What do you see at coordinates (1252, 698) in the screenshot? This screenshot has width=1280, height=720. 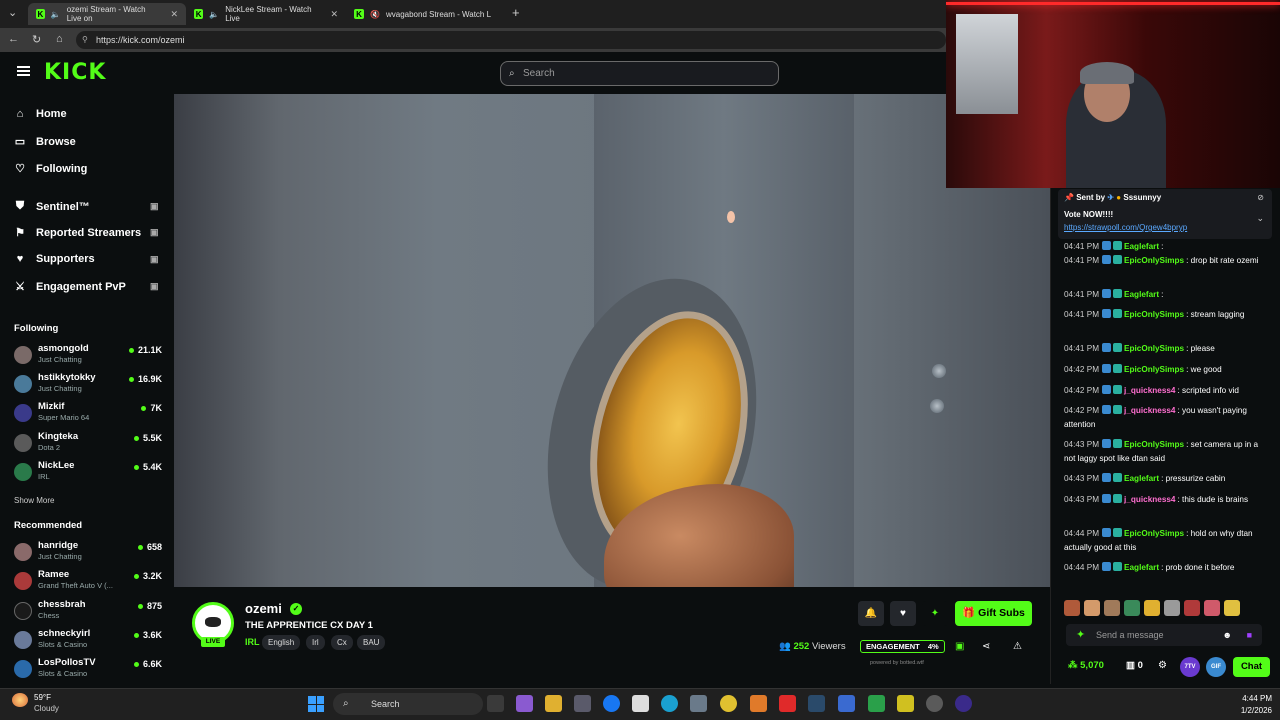 I see `taskbar-time: 4:44 PM` at bounding box center [1252, 698].